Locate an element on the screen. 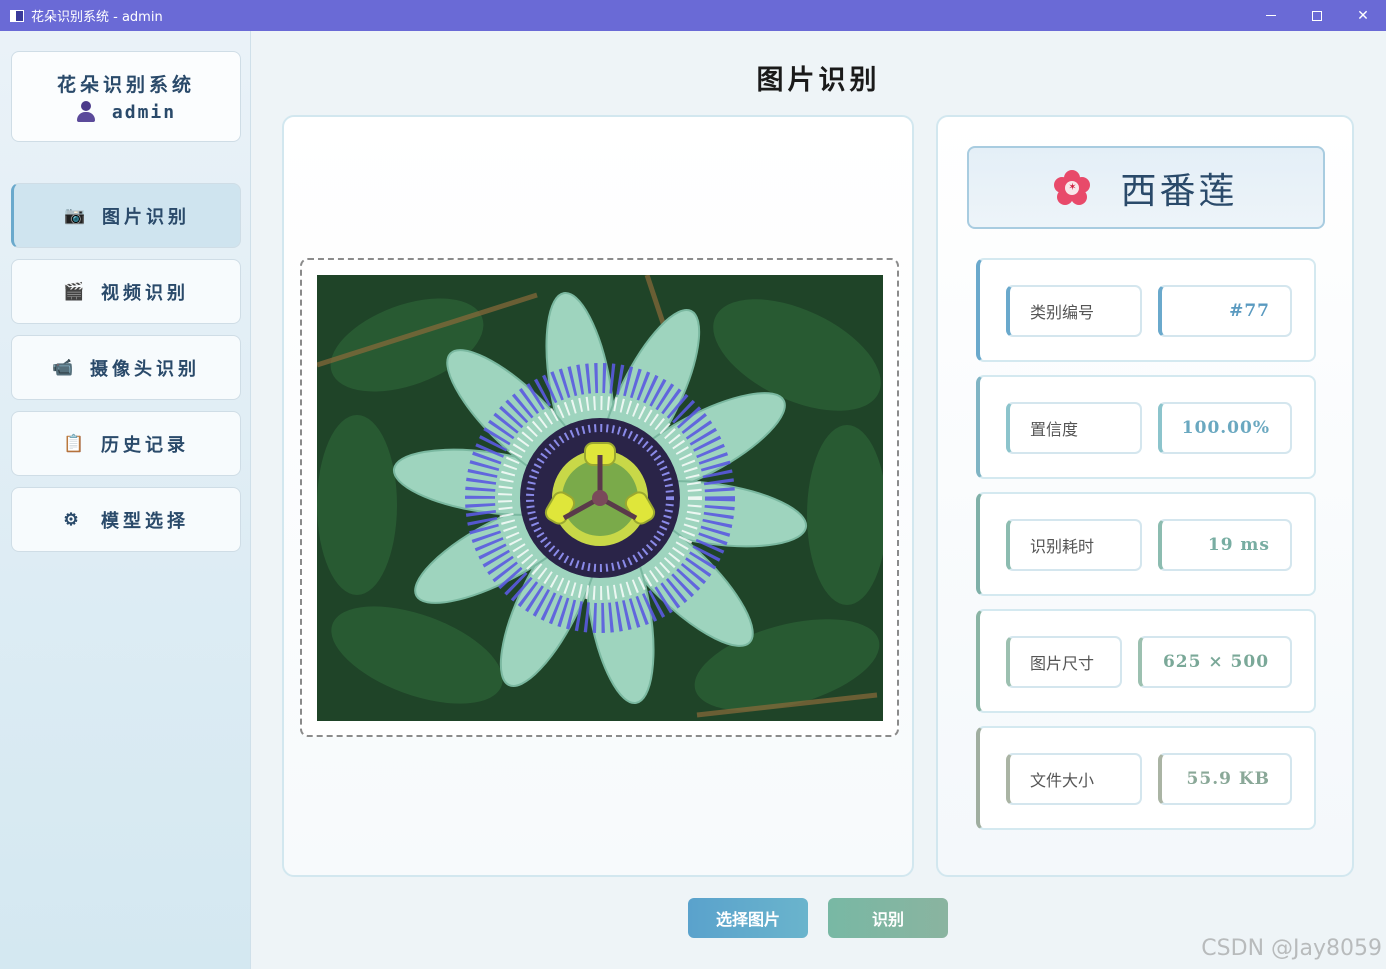 The image size is (1386, 969). video-camera-icon: 📹 is located at coordinates (65, 367).